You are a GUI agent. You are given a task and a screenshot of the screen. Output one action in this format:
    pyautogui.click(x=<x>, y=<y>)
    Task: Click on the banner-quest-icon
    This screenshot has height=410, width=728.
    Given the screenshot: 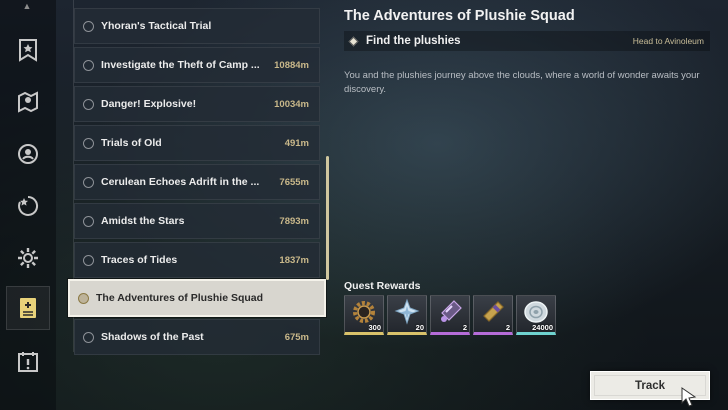 What is the action you would take?
    pyautogui.click(x=28, y=50)
    